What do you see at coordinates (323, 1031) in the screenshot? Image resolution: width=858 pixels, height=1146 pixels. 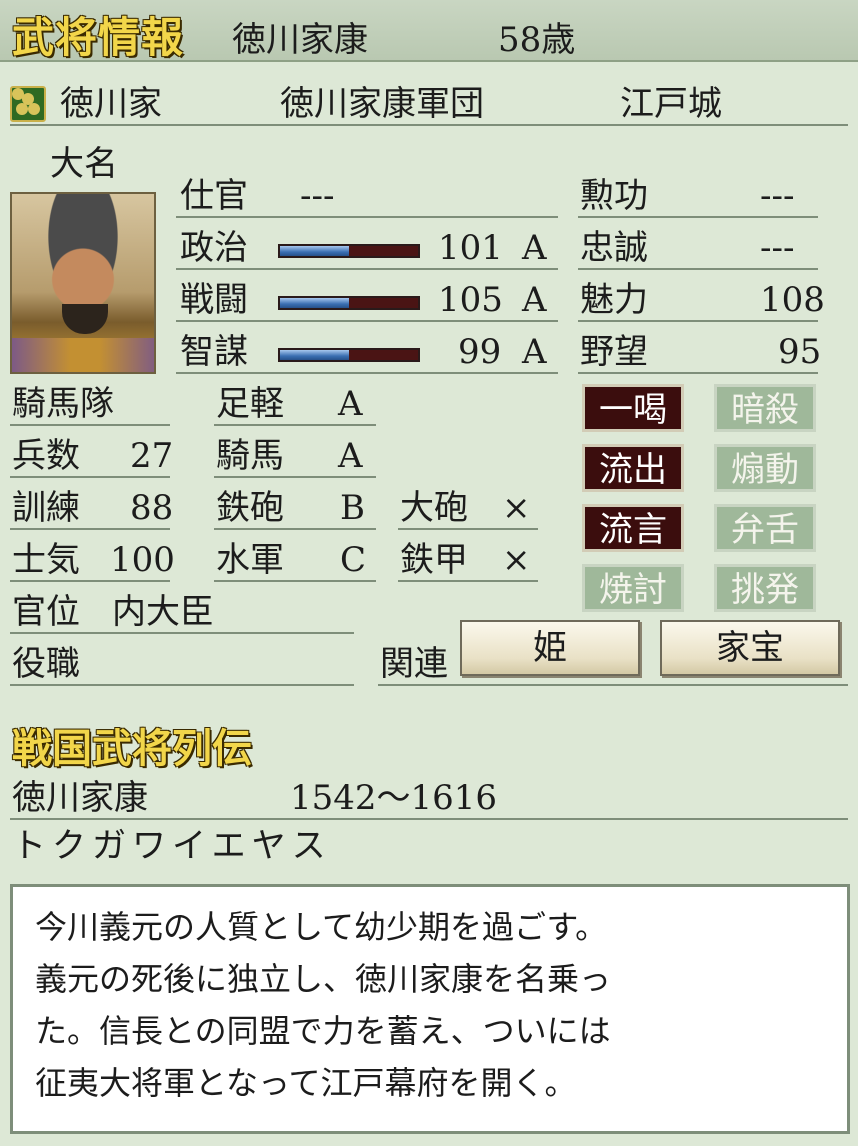 I see `bio-line: た。信長との同盟で力を蓄え、ついには` at bounding box center [323, 1031].